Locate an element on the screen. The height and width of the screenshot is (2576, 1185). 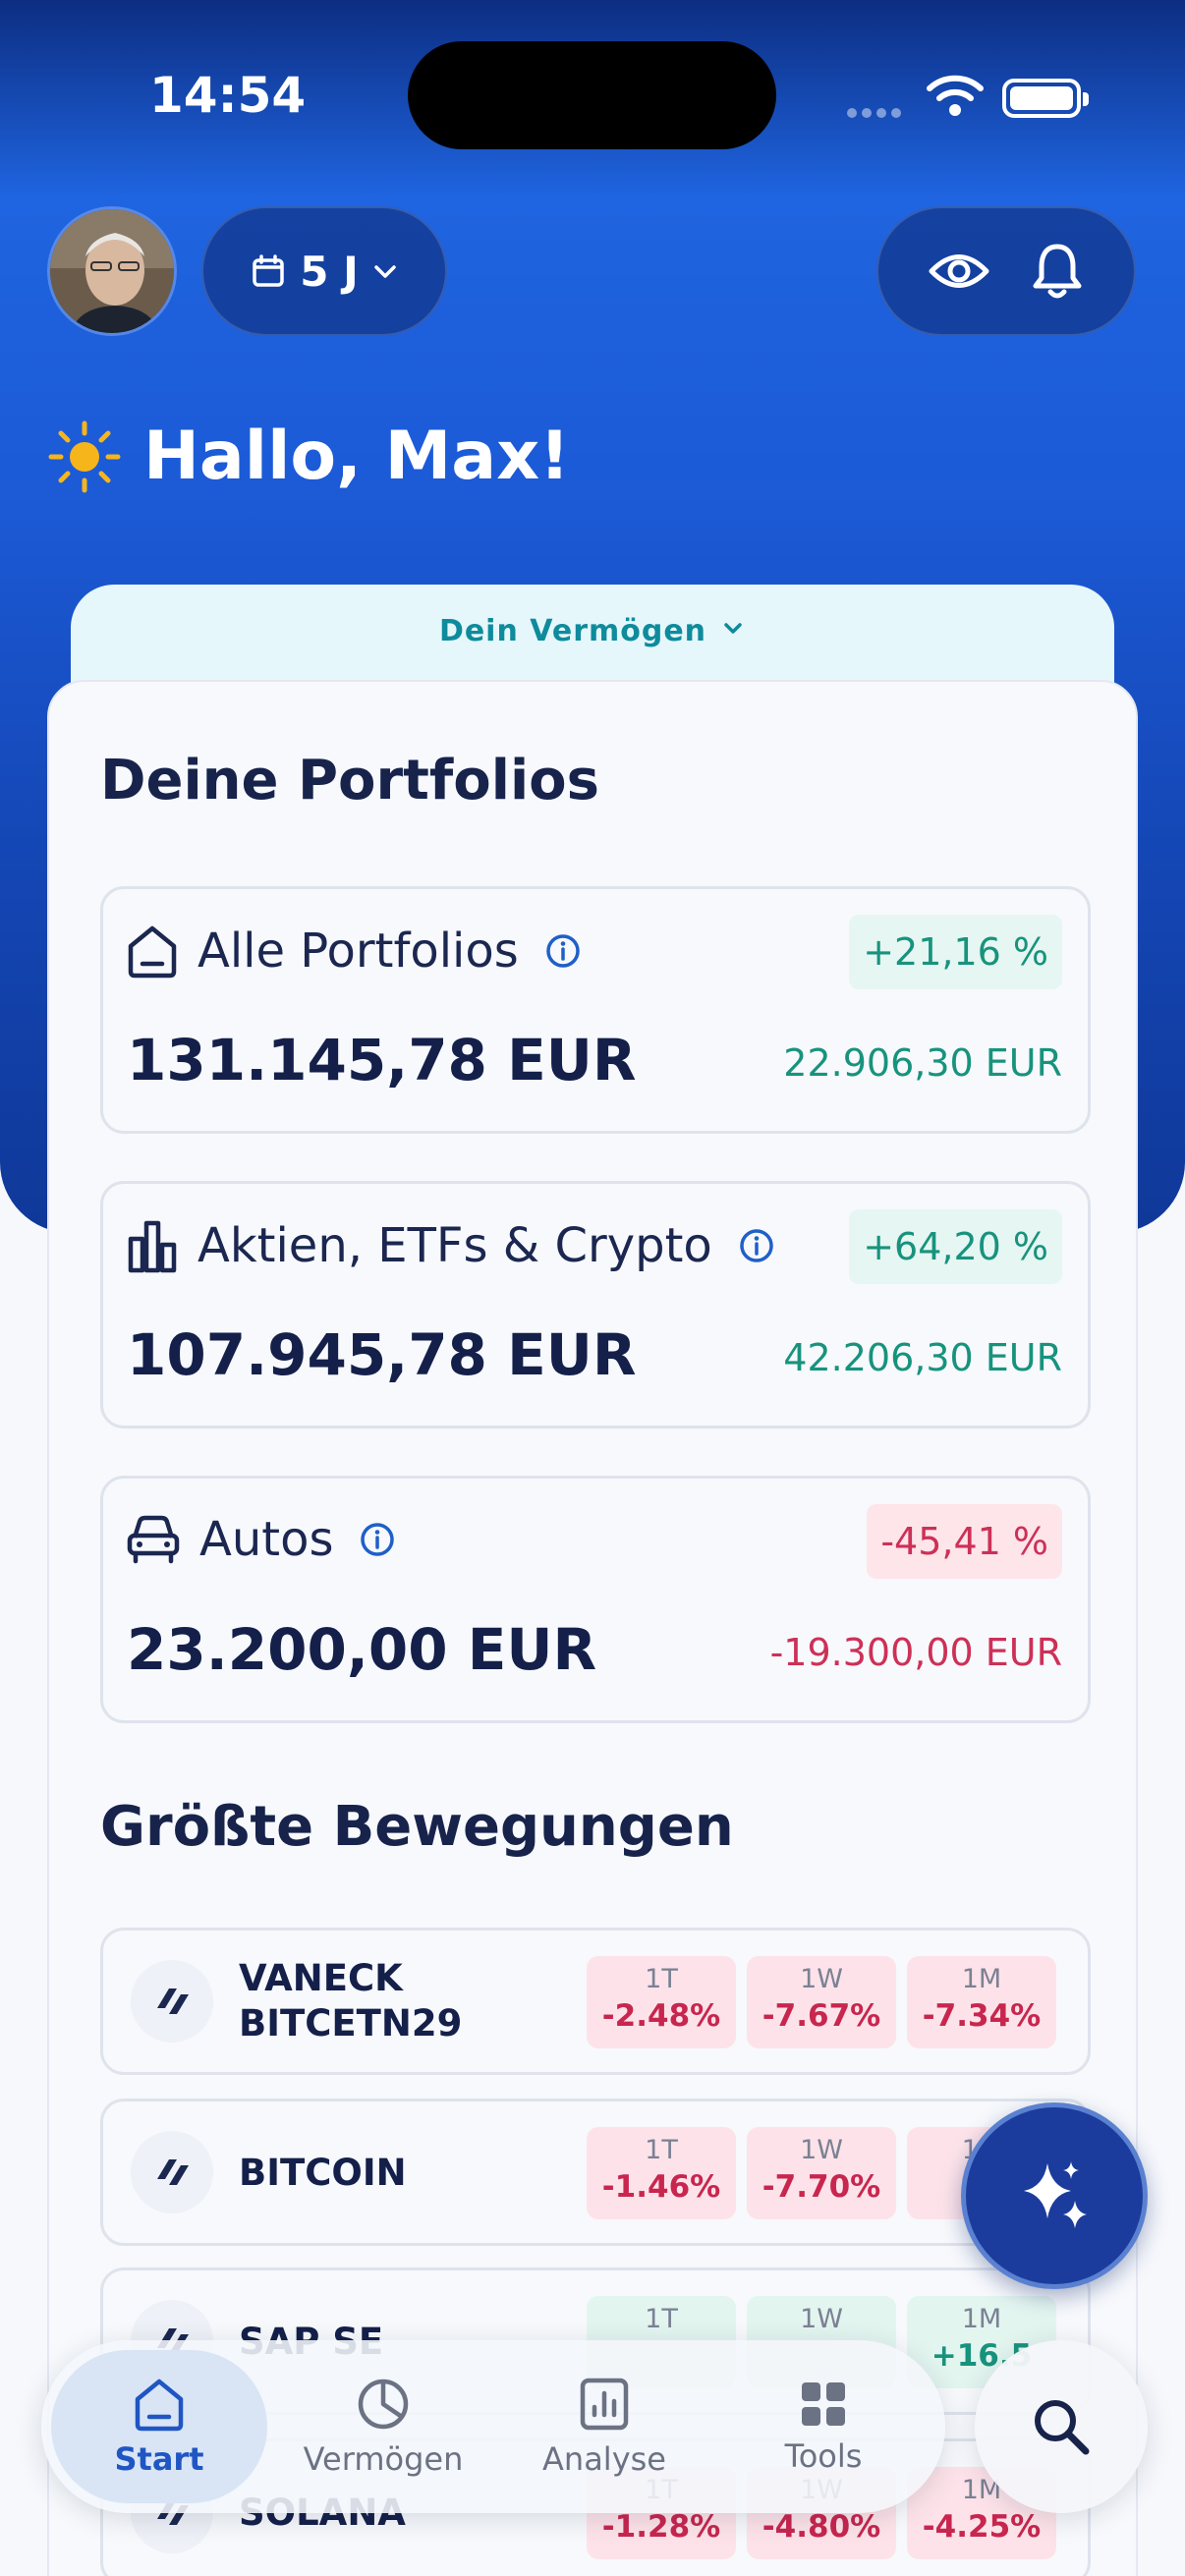
portfolio-delta: 22.906,30 EUR is located at coordinates (923, 1063).